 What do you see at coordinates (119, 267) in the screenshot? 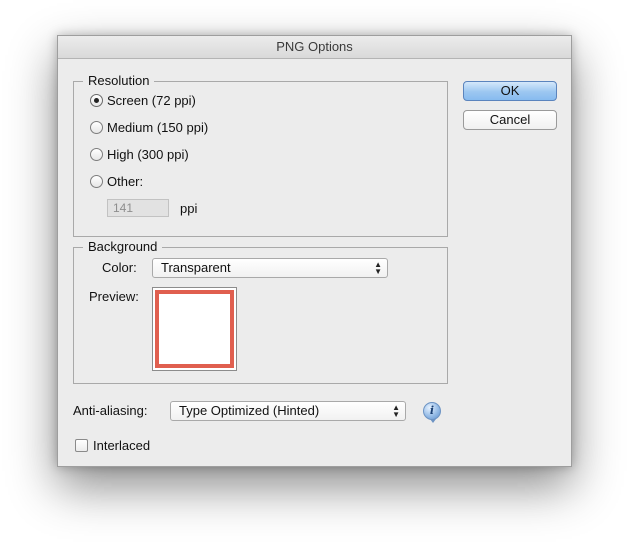
I see `color-label: Color:` at bounding box center [119, 267].